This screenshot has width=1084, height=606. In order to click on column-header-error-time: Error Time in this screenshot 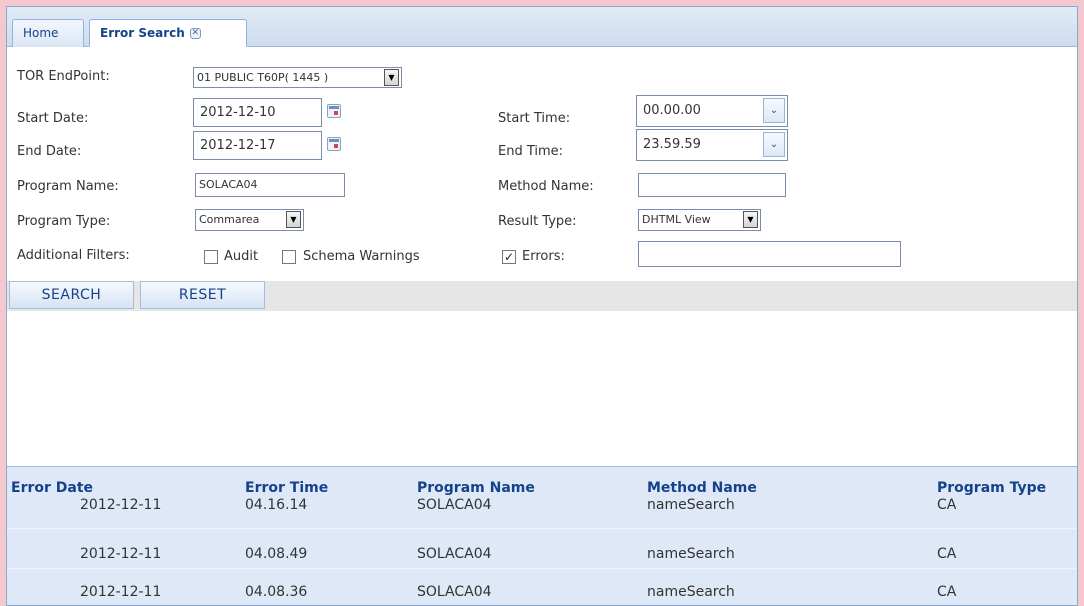, I will do `click(286, 488)`.